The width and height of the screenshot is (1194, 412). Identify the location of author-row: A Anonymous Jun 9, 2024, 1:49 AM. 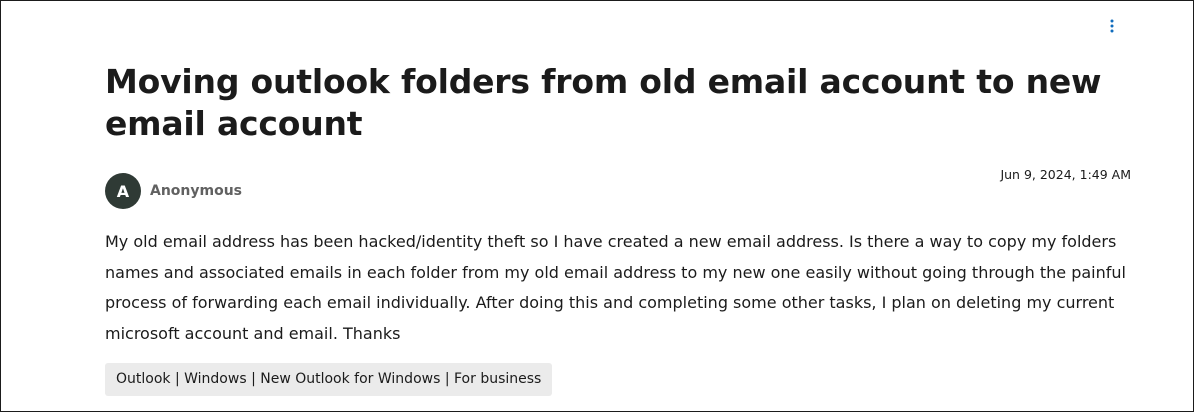
(618, 188).